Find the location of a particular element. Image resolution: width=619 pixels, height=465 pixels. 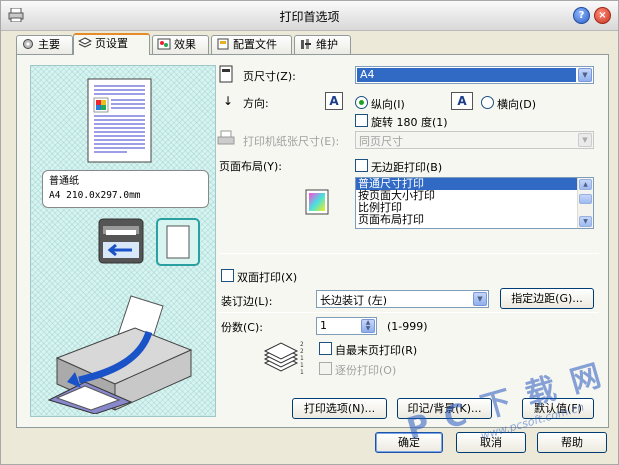

tools-icon is located at coordinates (306, 44).